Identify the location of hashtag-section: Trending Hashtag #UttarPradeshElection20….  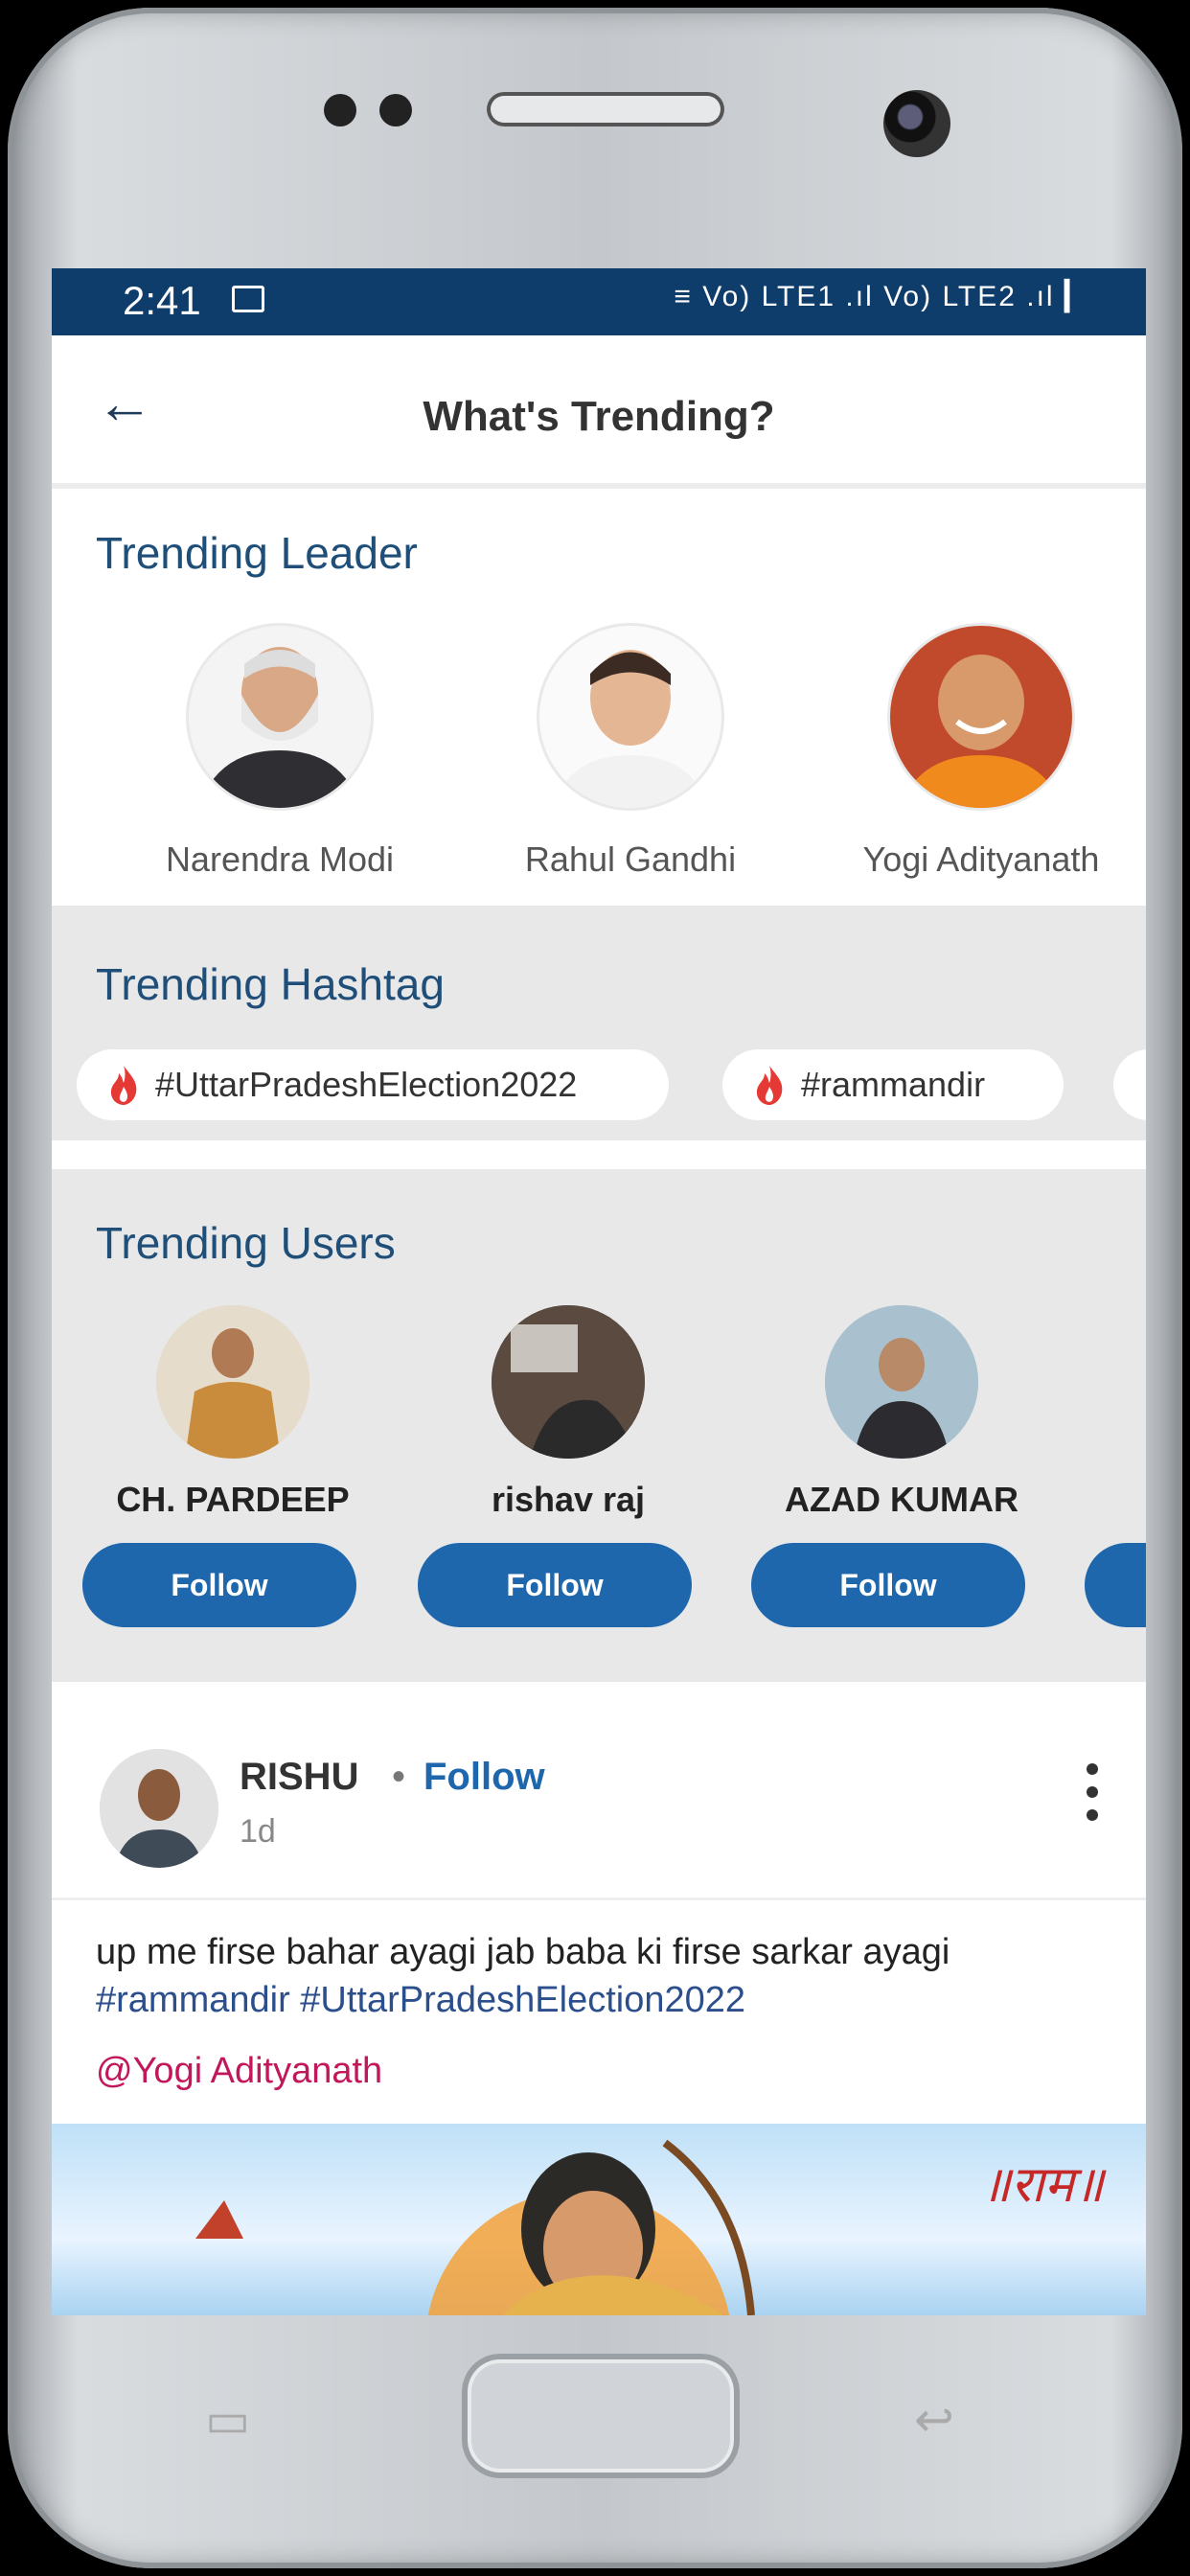
(599, 1023).